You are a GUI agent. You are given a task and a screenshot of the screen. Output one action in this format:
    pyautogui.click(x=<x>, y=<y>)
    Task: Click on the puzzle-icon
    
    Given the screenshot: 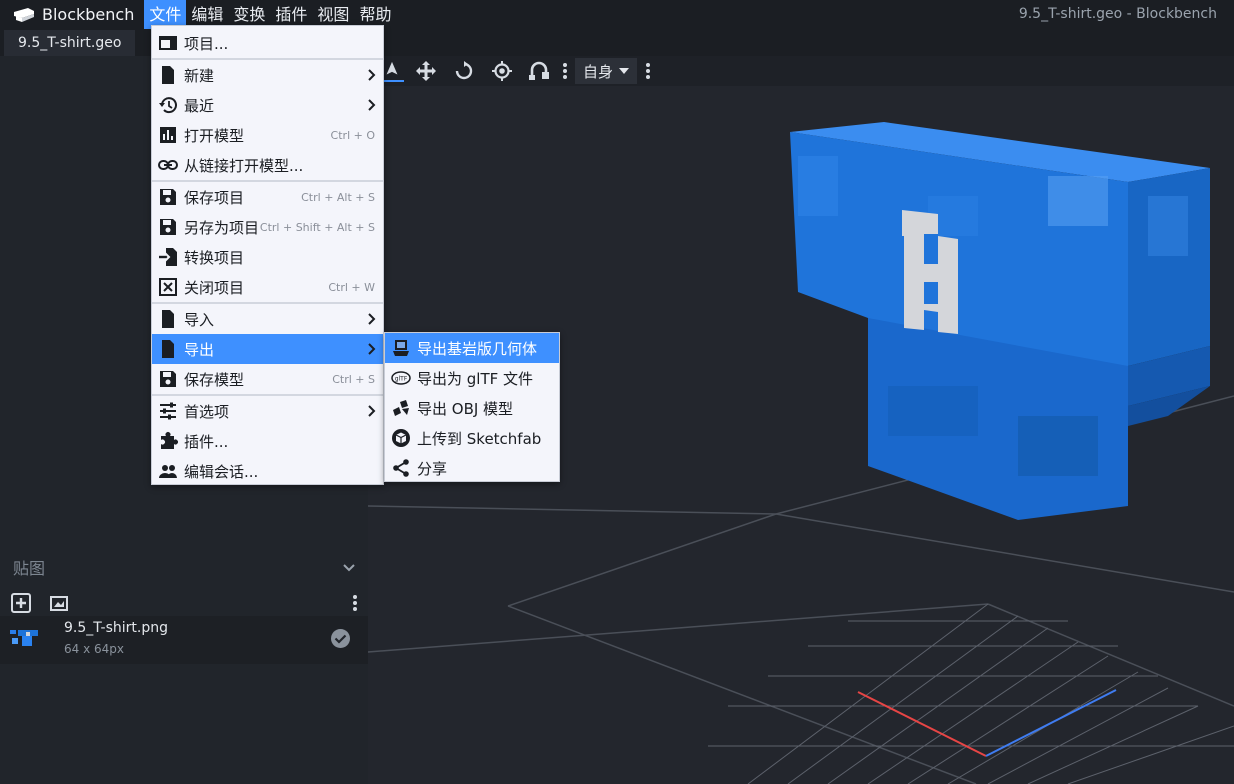 What is the action you would take?
    pyautogui.click(x=169, y=440)
    